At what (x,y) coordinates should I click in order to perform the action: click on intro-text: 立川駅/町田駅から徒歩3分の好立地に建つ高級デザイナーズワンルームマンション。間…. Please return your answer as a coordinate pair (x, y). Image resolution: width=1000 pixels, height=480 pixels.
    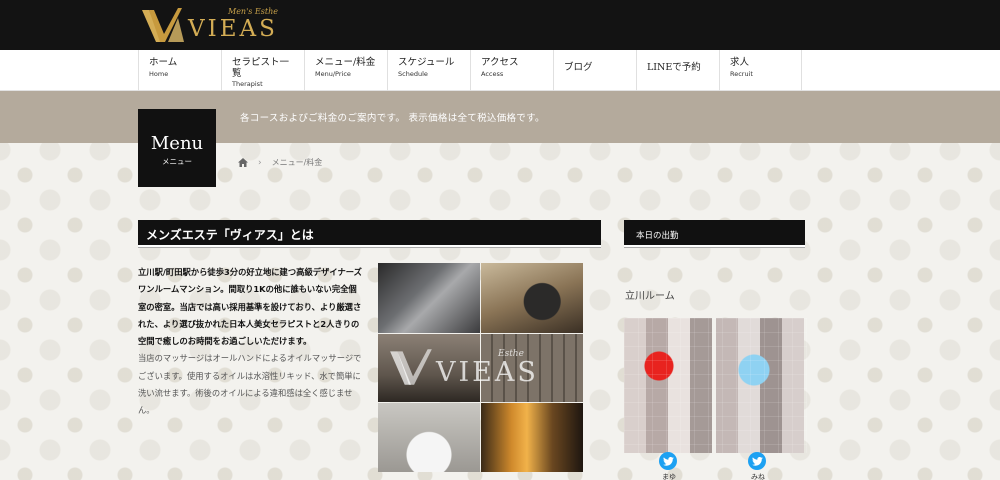
    Looking at the image, I should click on (251, 342).